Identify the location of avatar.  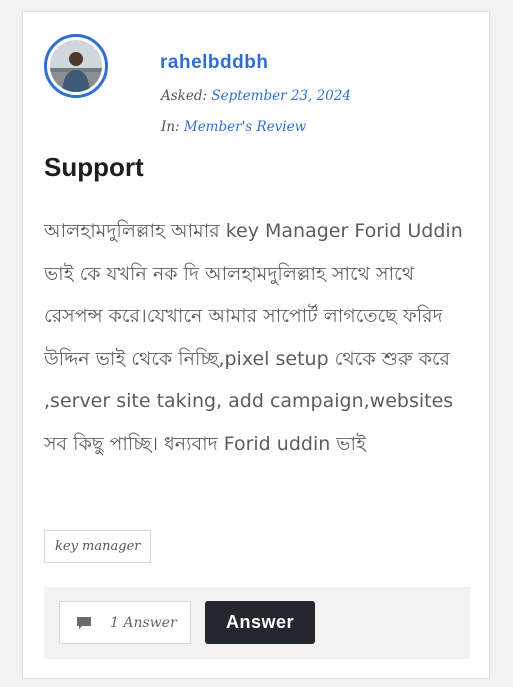
(76, 66).